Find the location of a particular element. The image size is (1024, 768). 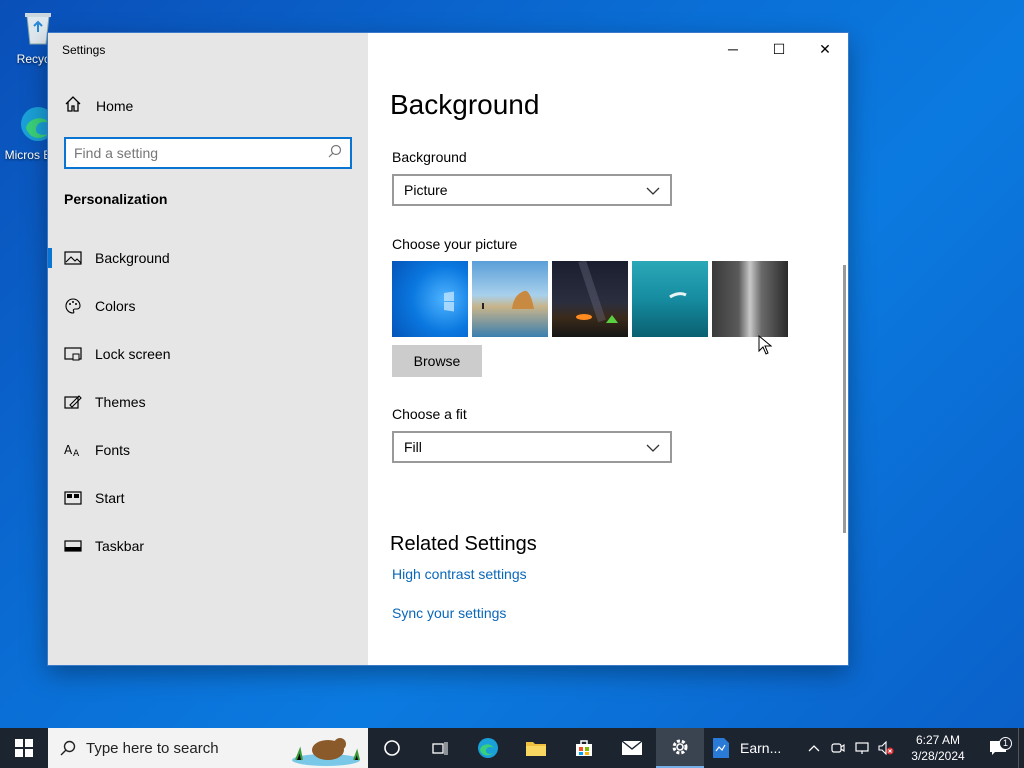

palette-icon is located at coordinates (73, 306).